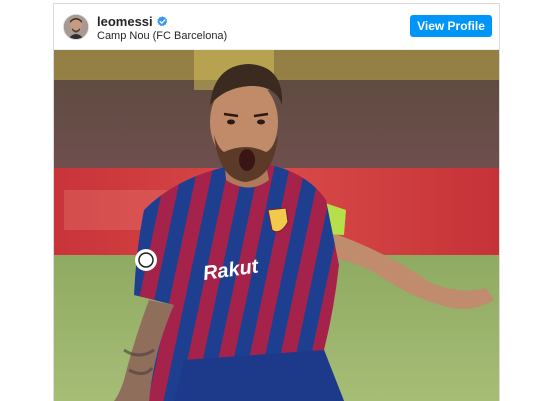 Image resolution: width=550 pixels, height=401 pixels. Describe the element at coordinates (161, 20) in the screenshot. I see `verified-badge-icon` at that location.